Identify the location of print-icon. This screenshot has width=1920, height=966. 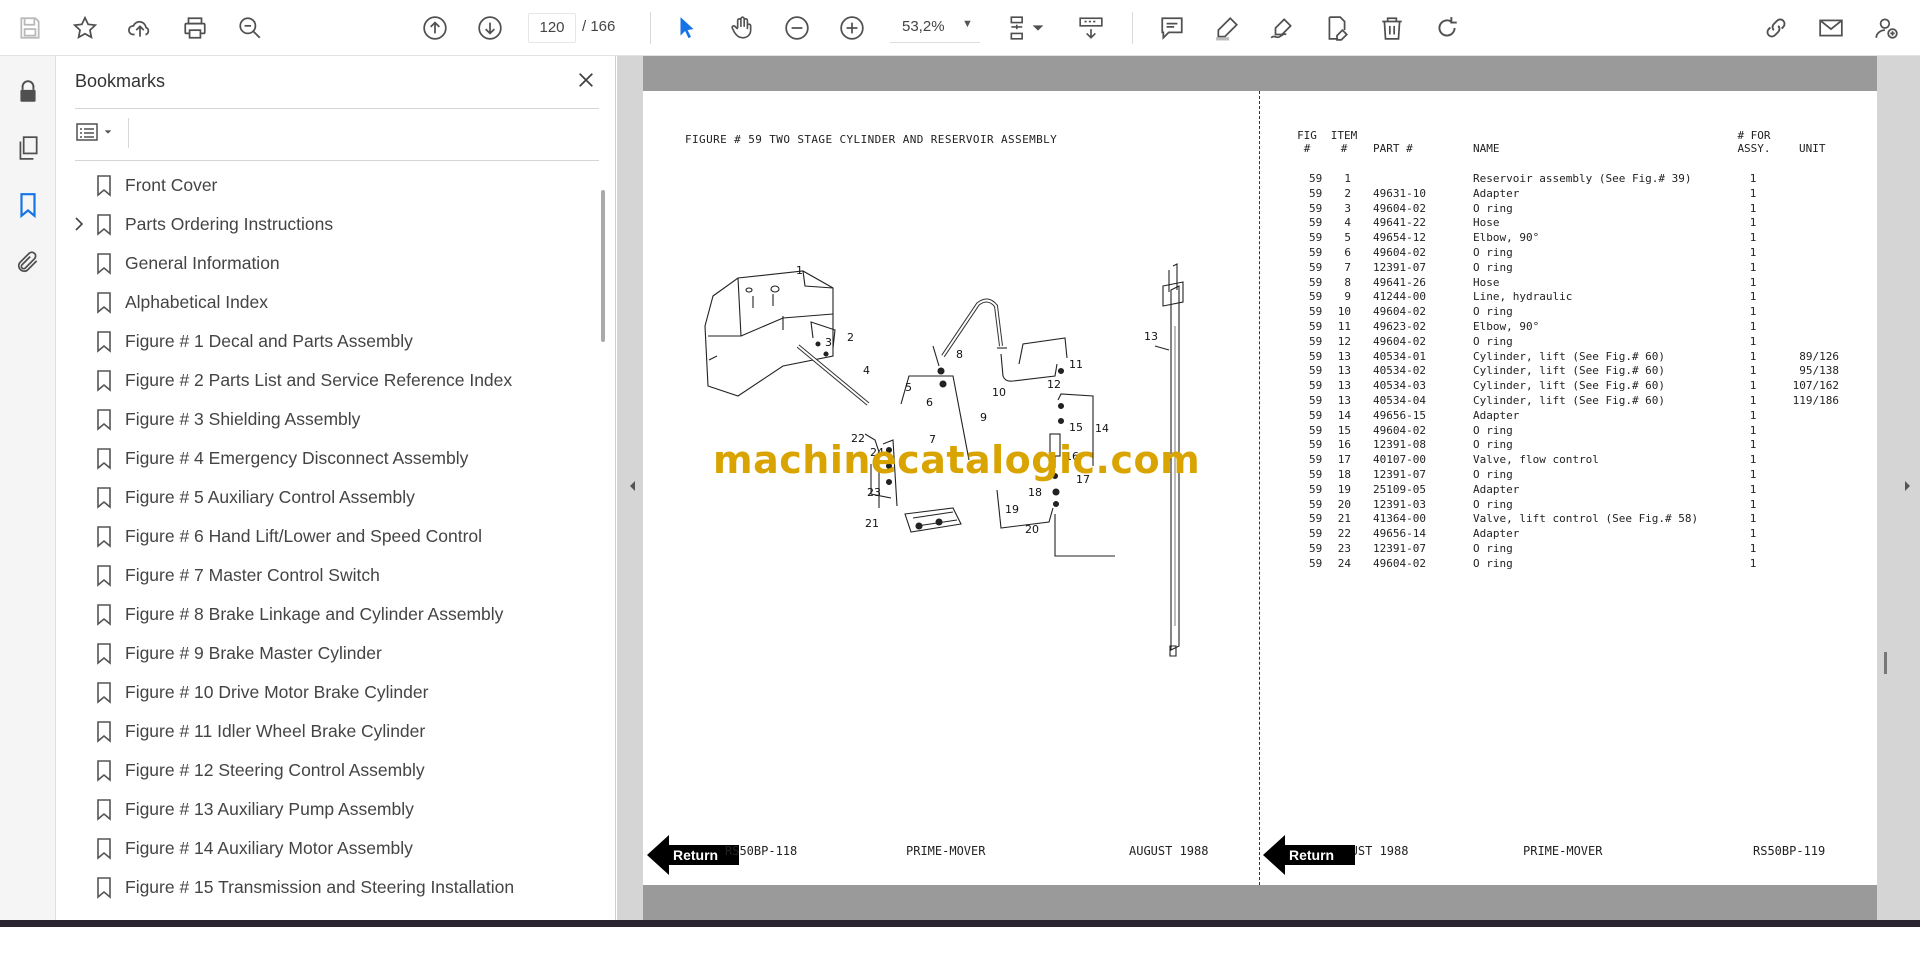
(195, 28).